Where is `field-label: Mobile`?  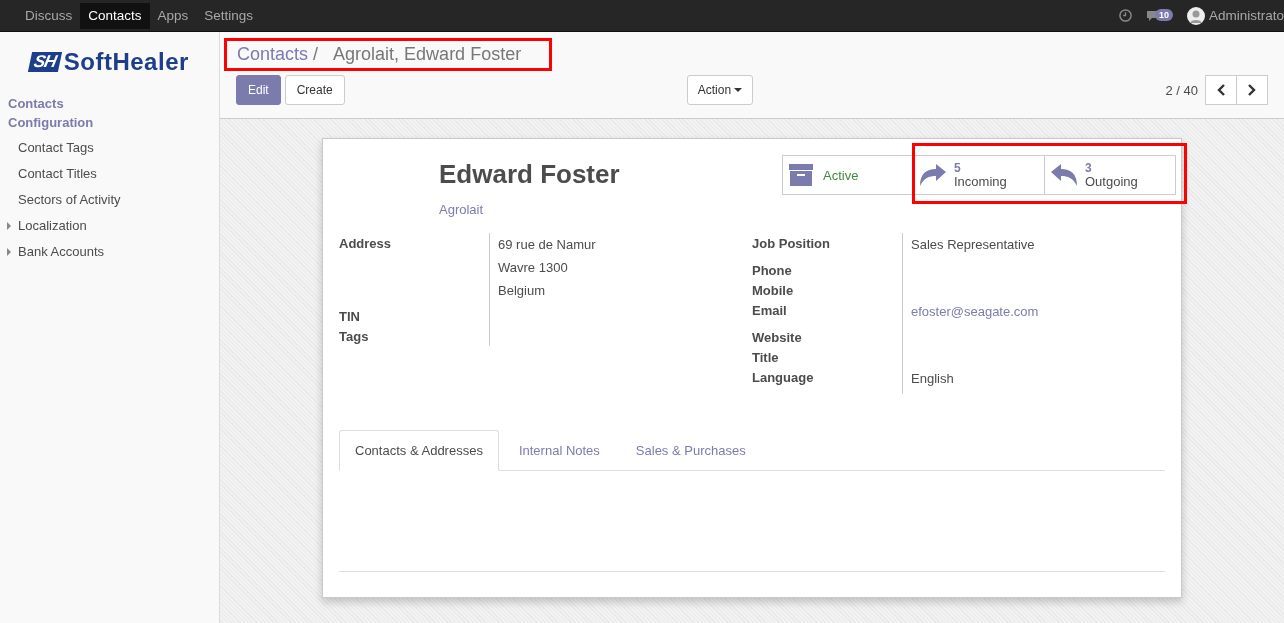
field-label: Mobile is located at coordinates (773, 291).